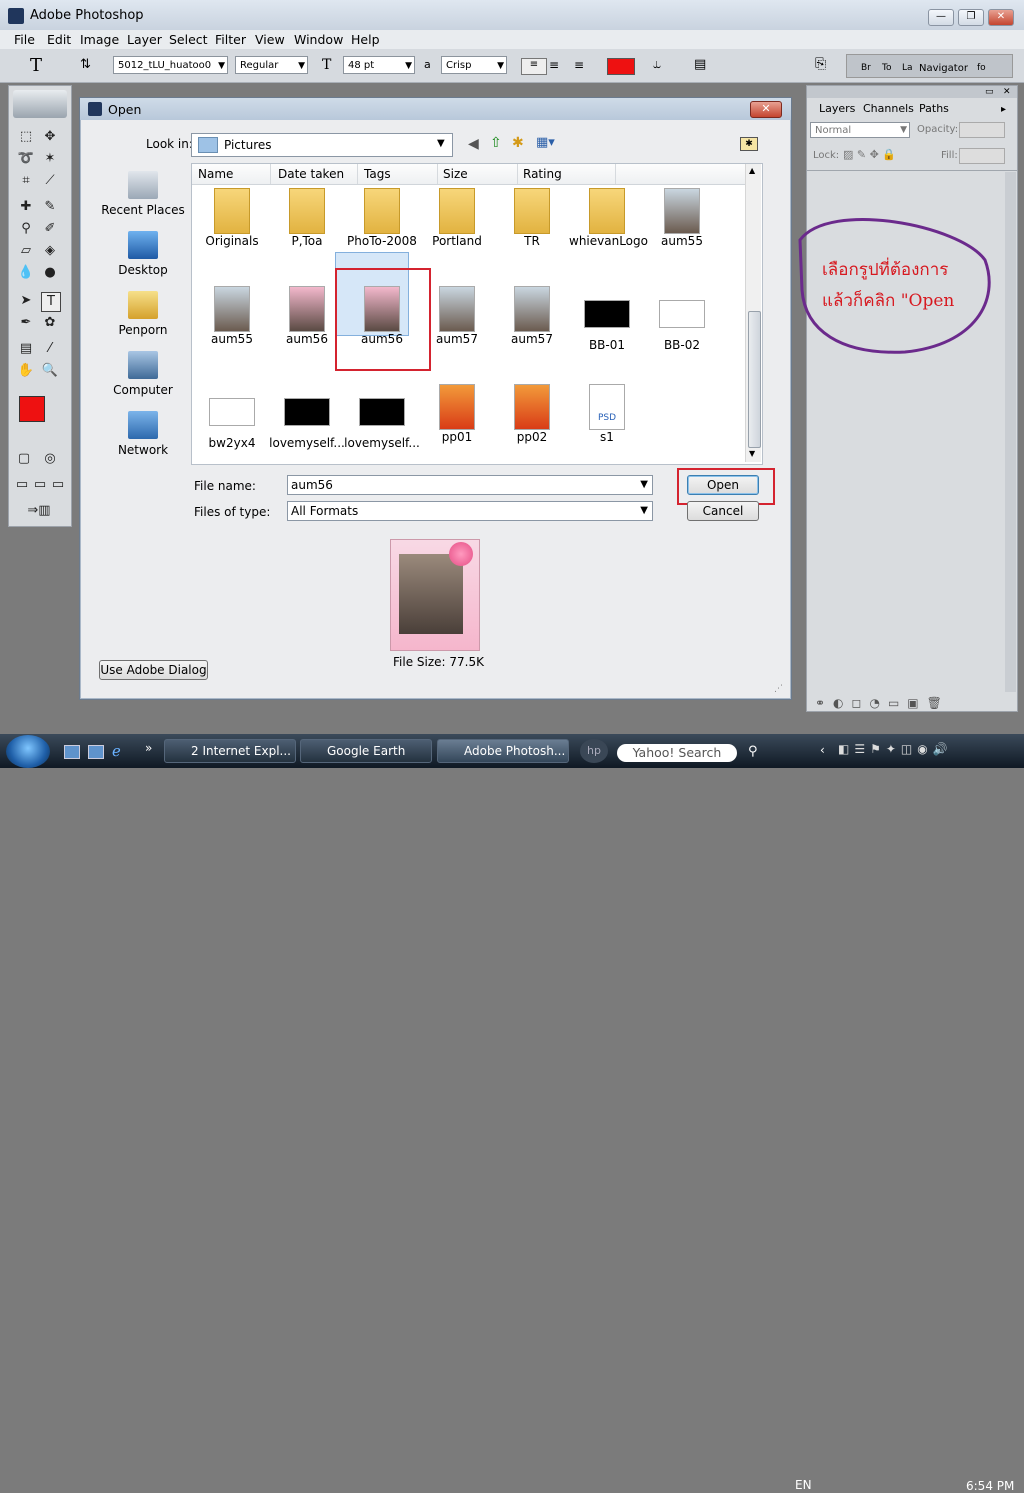  Describe the element at coordinates (50, 251) in the screenshot. I see `paint-bucket-icon: ◈` at that location.